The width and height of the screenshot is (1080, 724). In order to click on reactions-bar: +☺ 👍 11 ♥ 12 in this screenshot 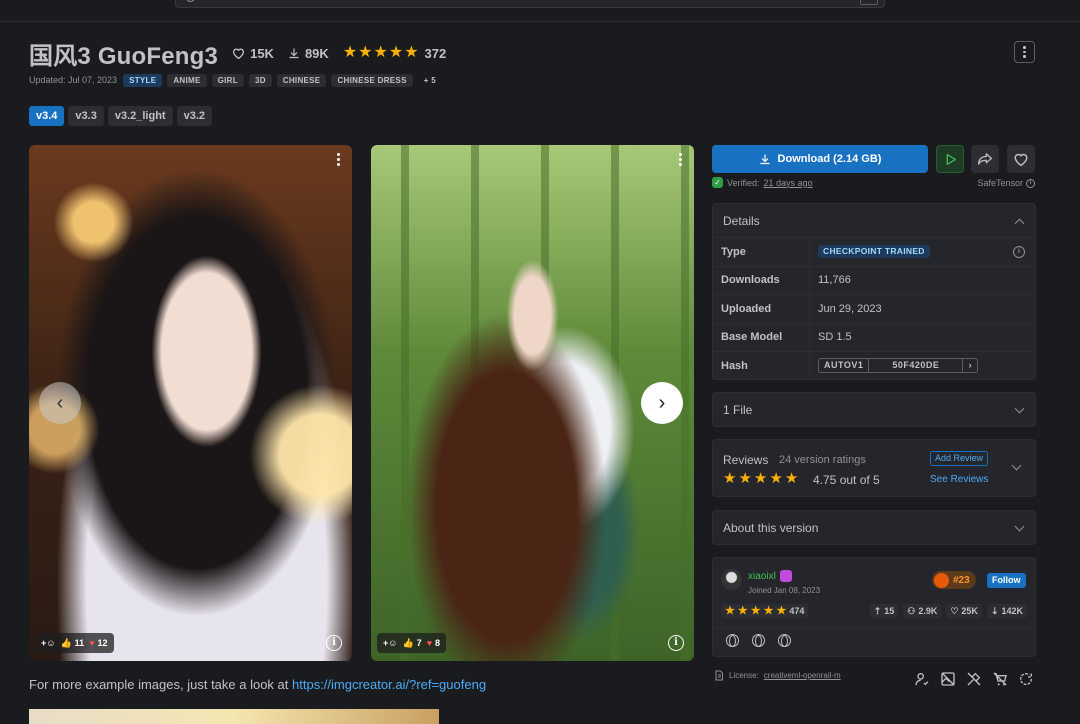, I will do `click(74, 643)`.